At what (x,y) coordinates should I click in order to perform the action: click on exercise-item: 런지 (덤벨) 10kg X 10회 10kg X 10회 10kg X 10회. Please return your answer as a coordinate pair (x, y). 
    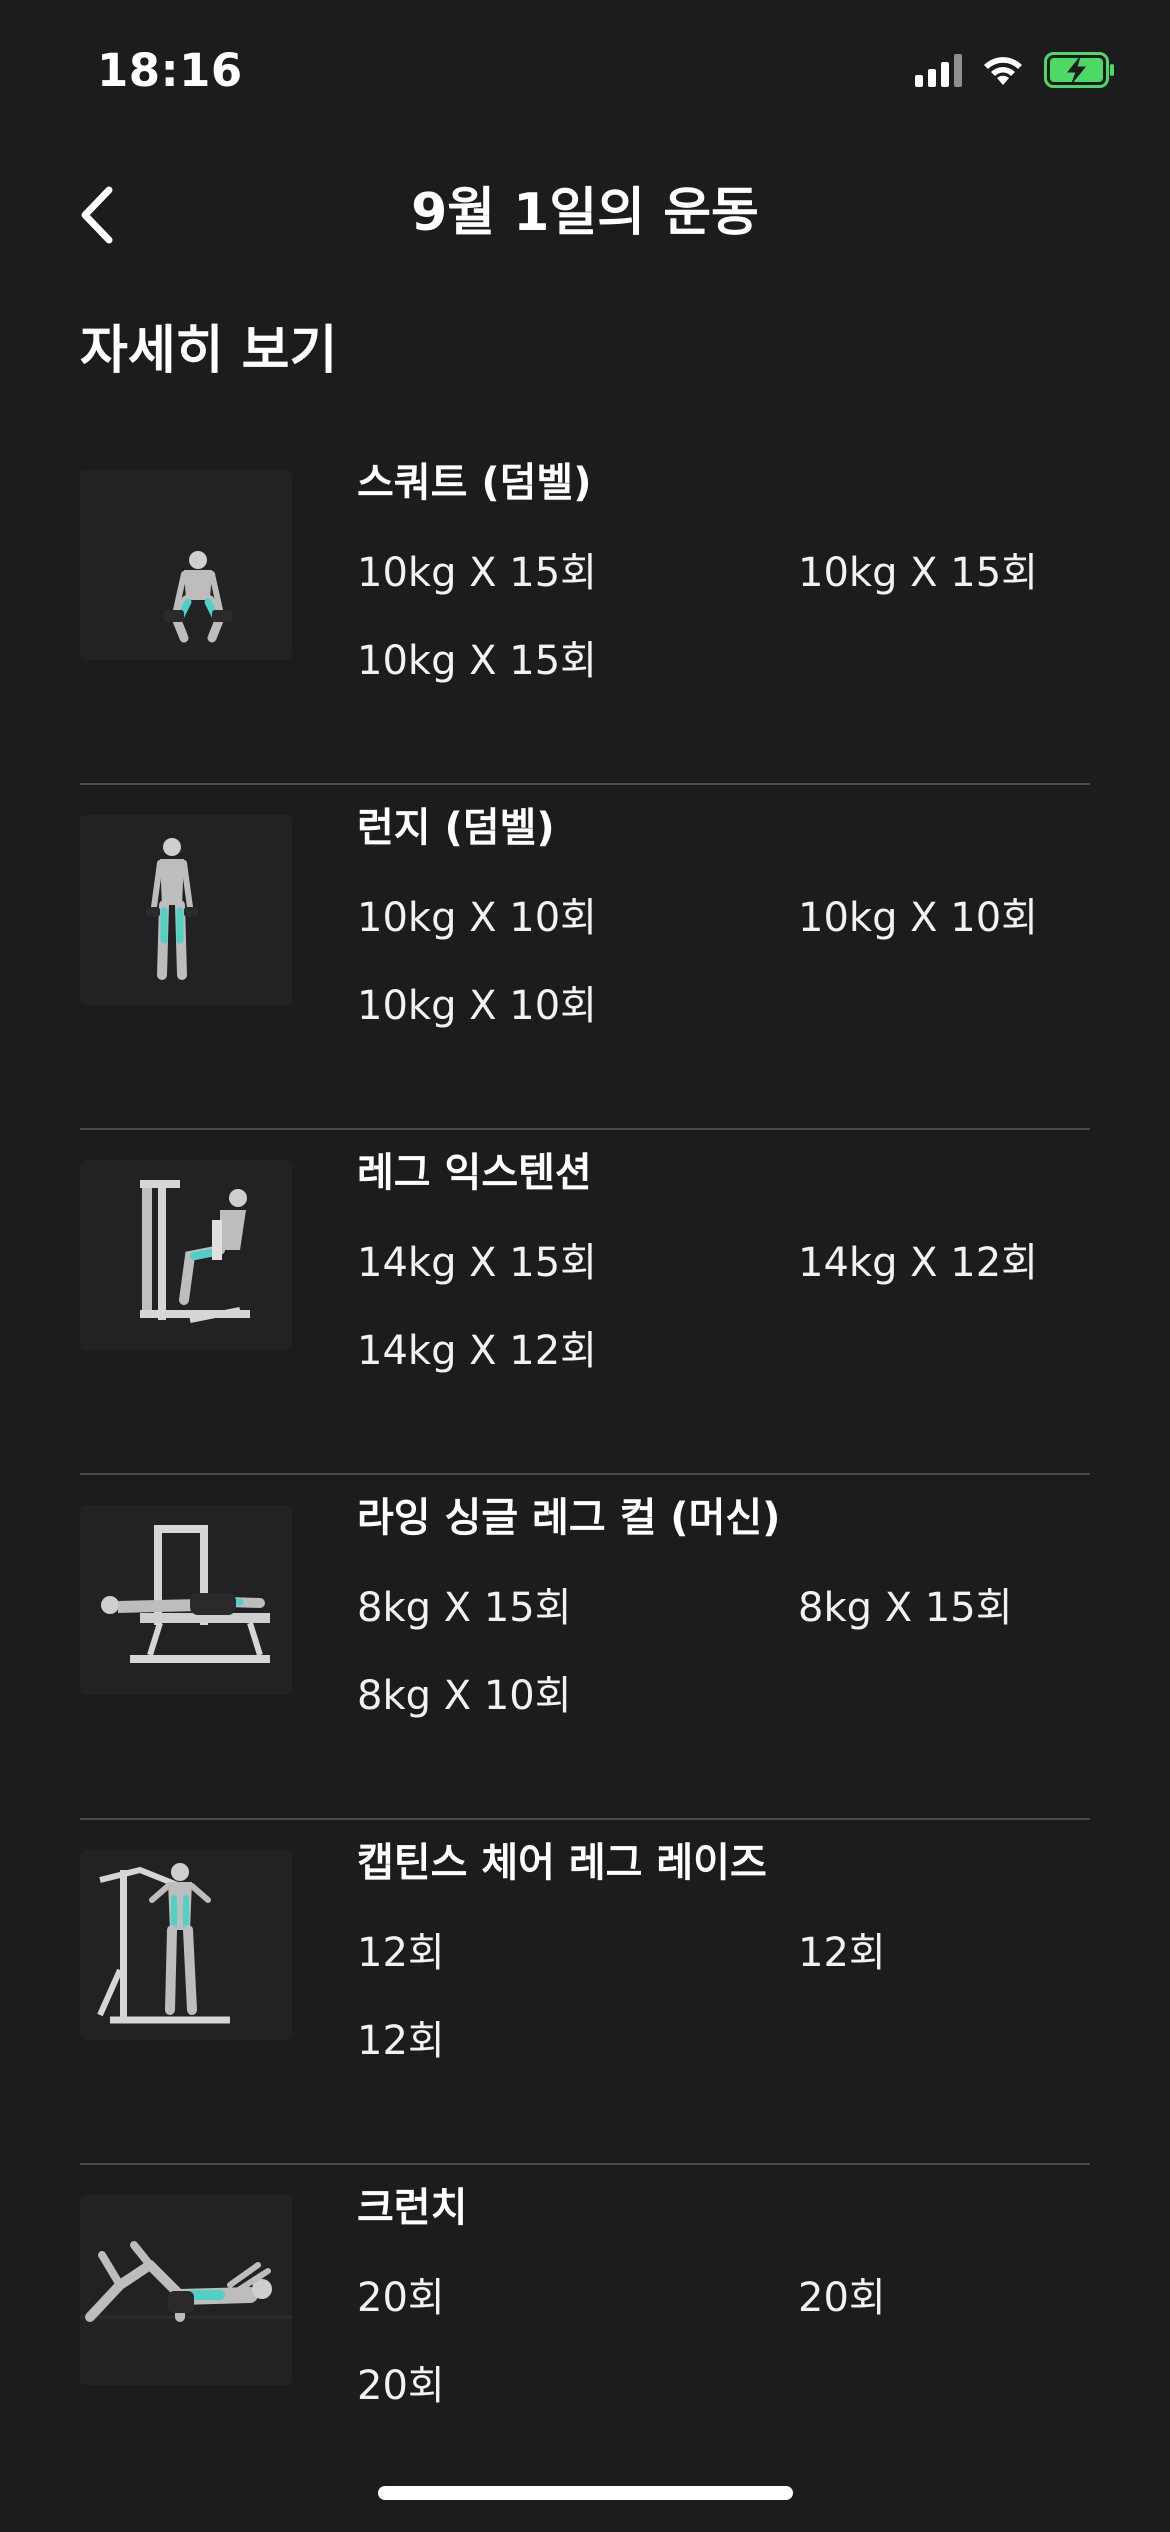
    Looking at the image, I should click on (585, 957).